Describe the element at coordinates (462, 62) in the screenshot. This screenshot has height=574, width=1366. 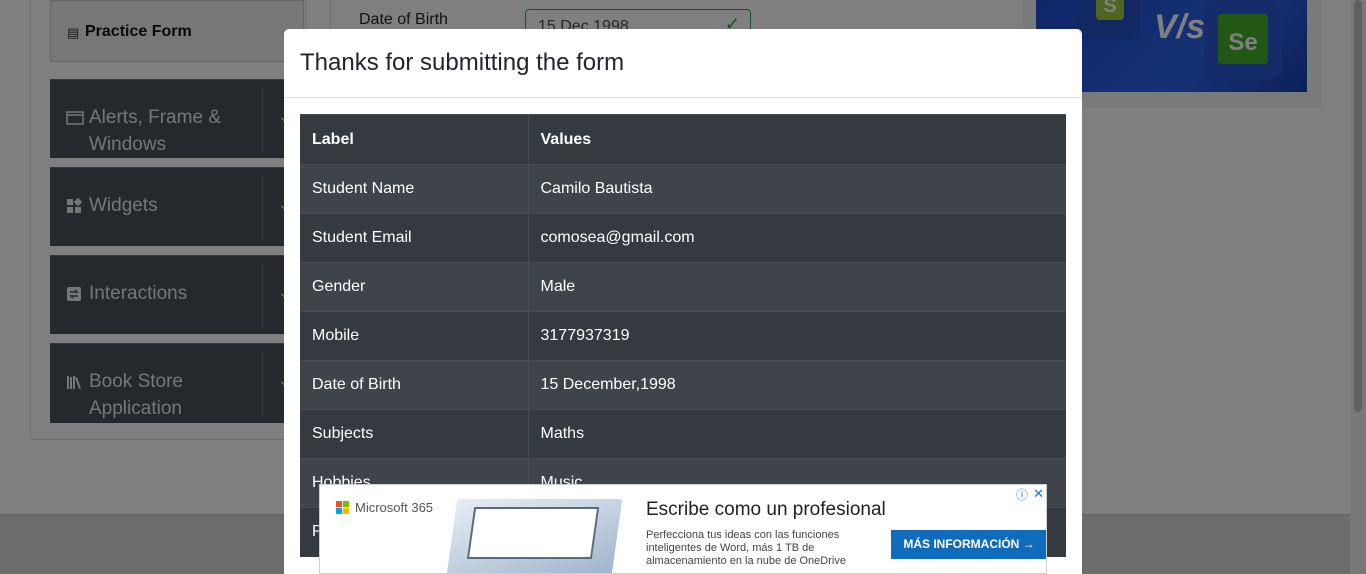
I see `modal-title: Thanks for submitting the form` at that location.